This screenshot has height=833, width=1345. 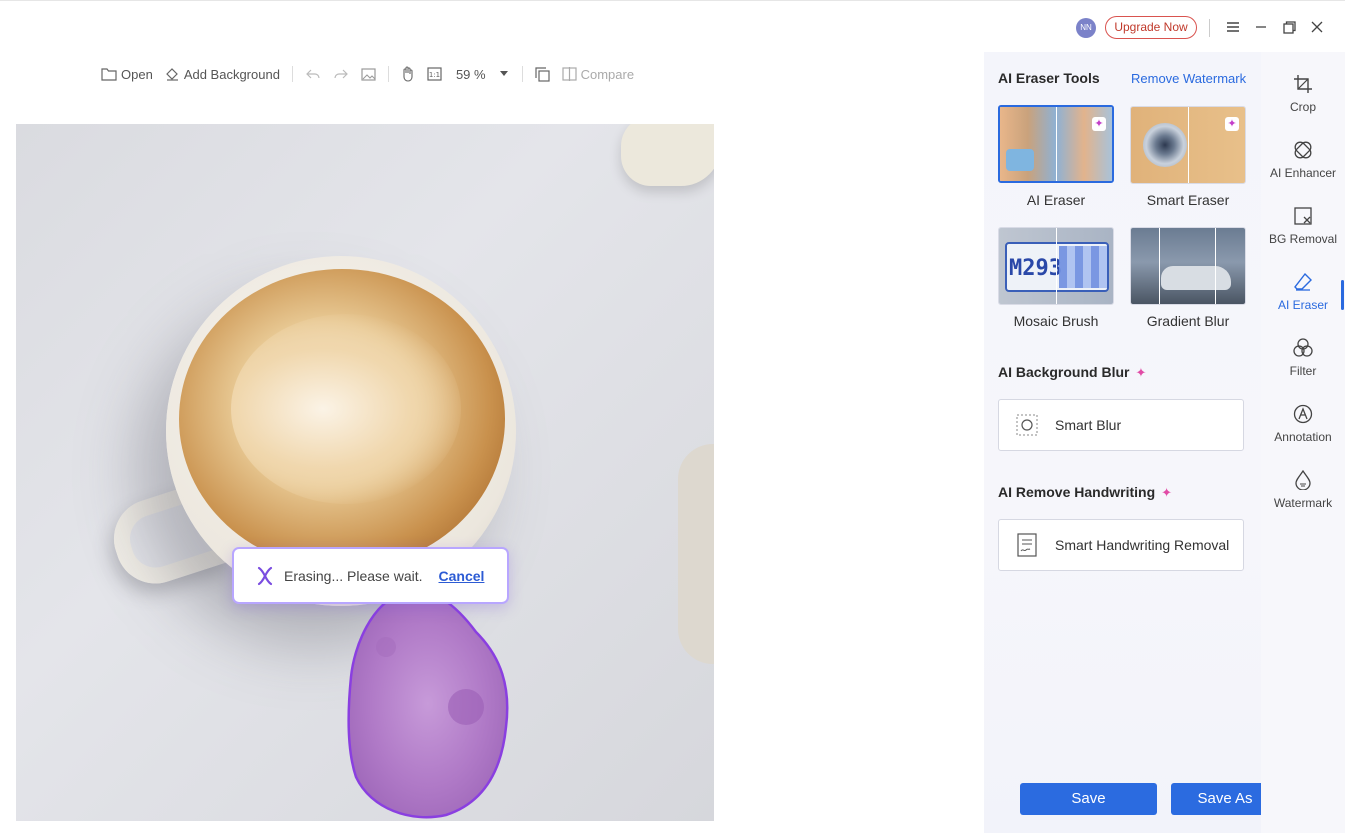 I want to click on redo-button, so click(x=341, y=74).